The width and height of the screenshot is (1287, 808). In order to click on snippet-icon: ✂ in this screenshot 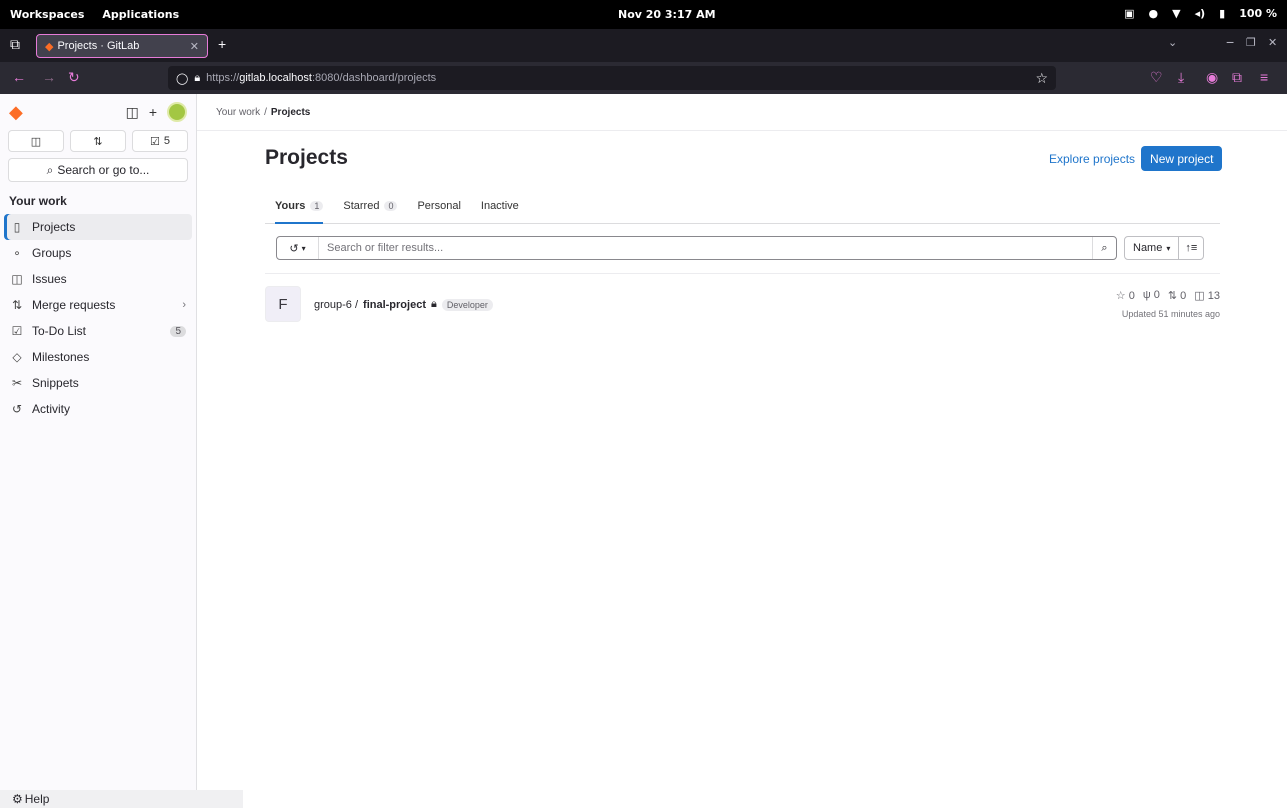, I will do `click(17, 383)`.